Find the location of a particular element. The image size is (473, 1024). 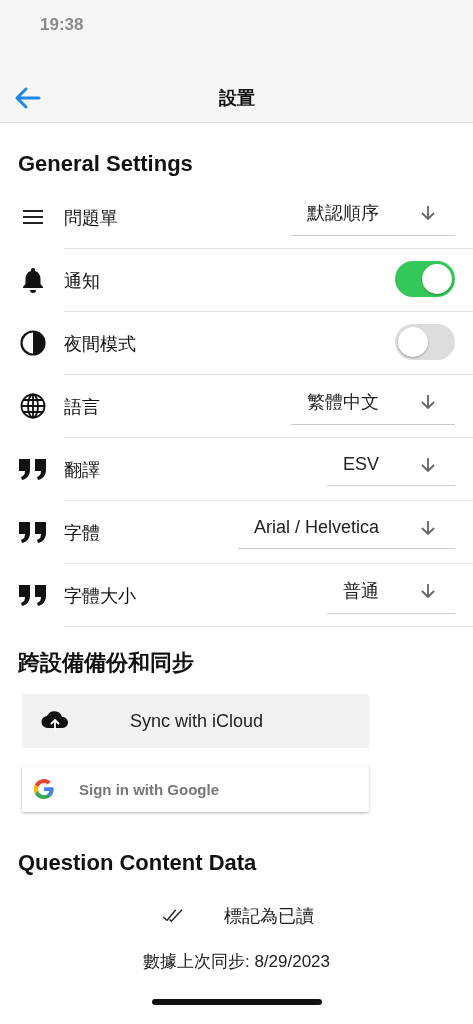

google-sign-in-button: Sign in with Google is located at coordinates (195, 789).